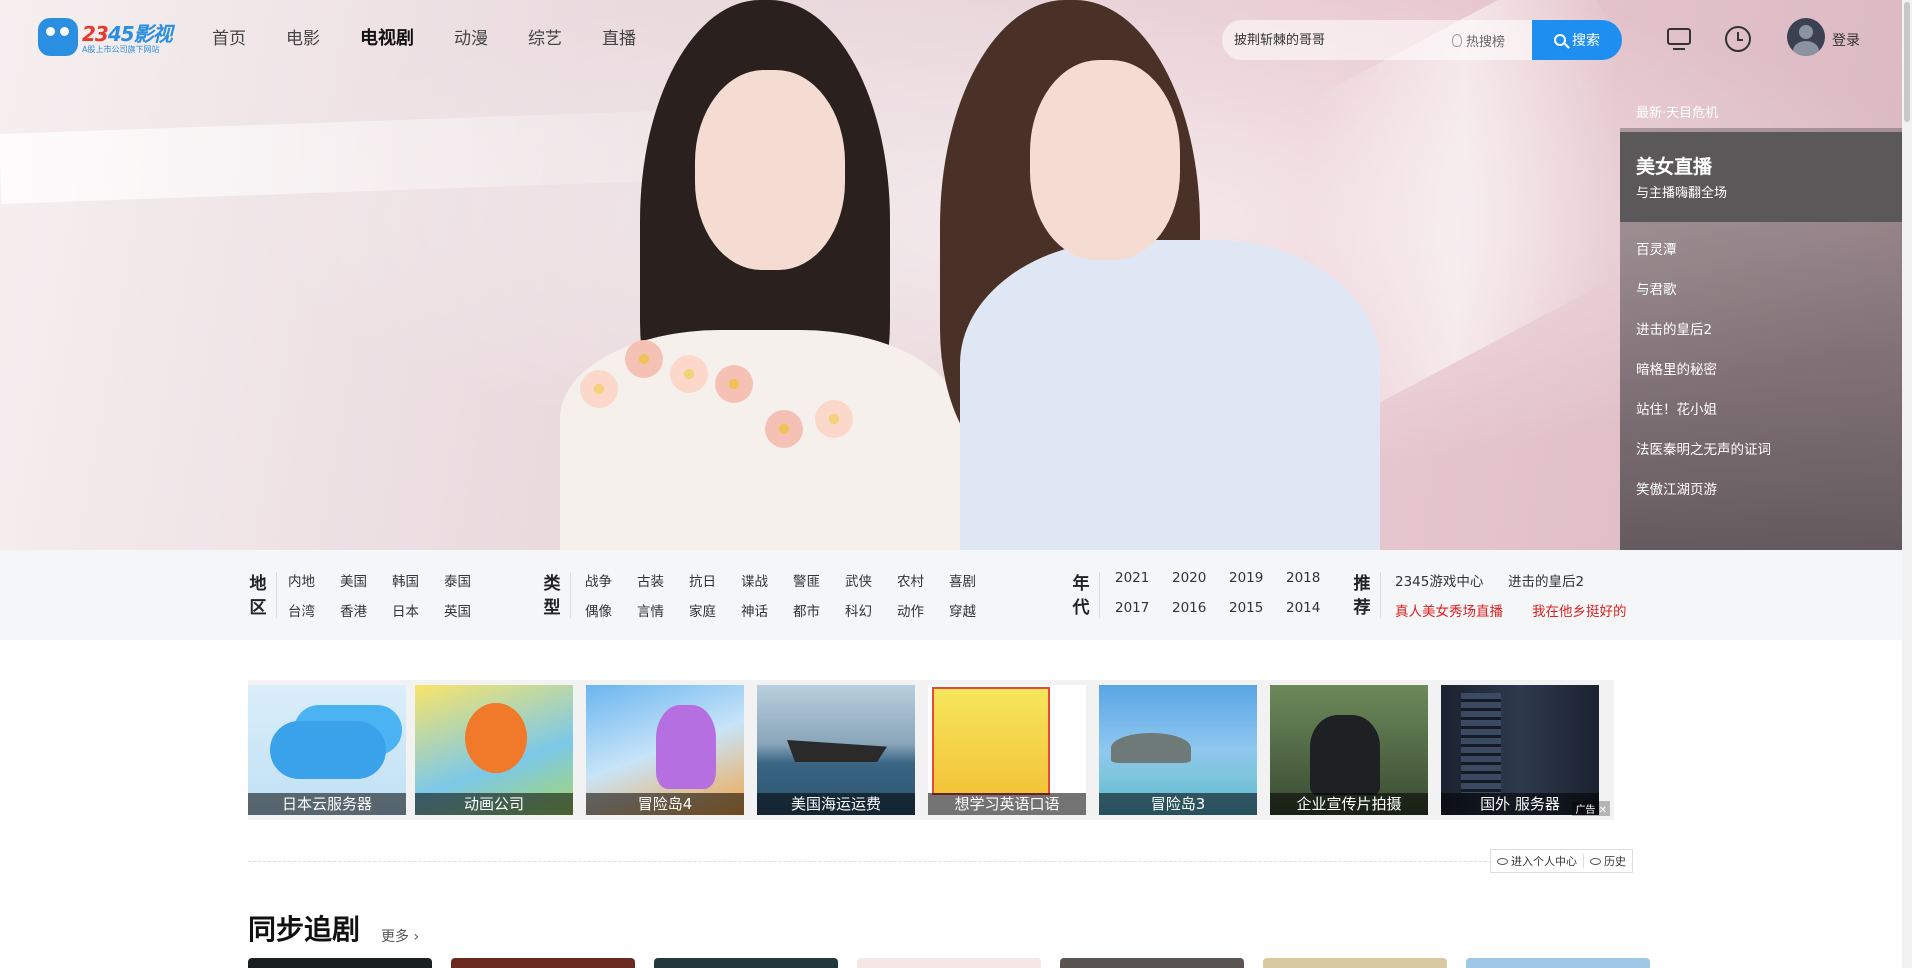  I want to click on filter-option: 都市, so click(819, 610).